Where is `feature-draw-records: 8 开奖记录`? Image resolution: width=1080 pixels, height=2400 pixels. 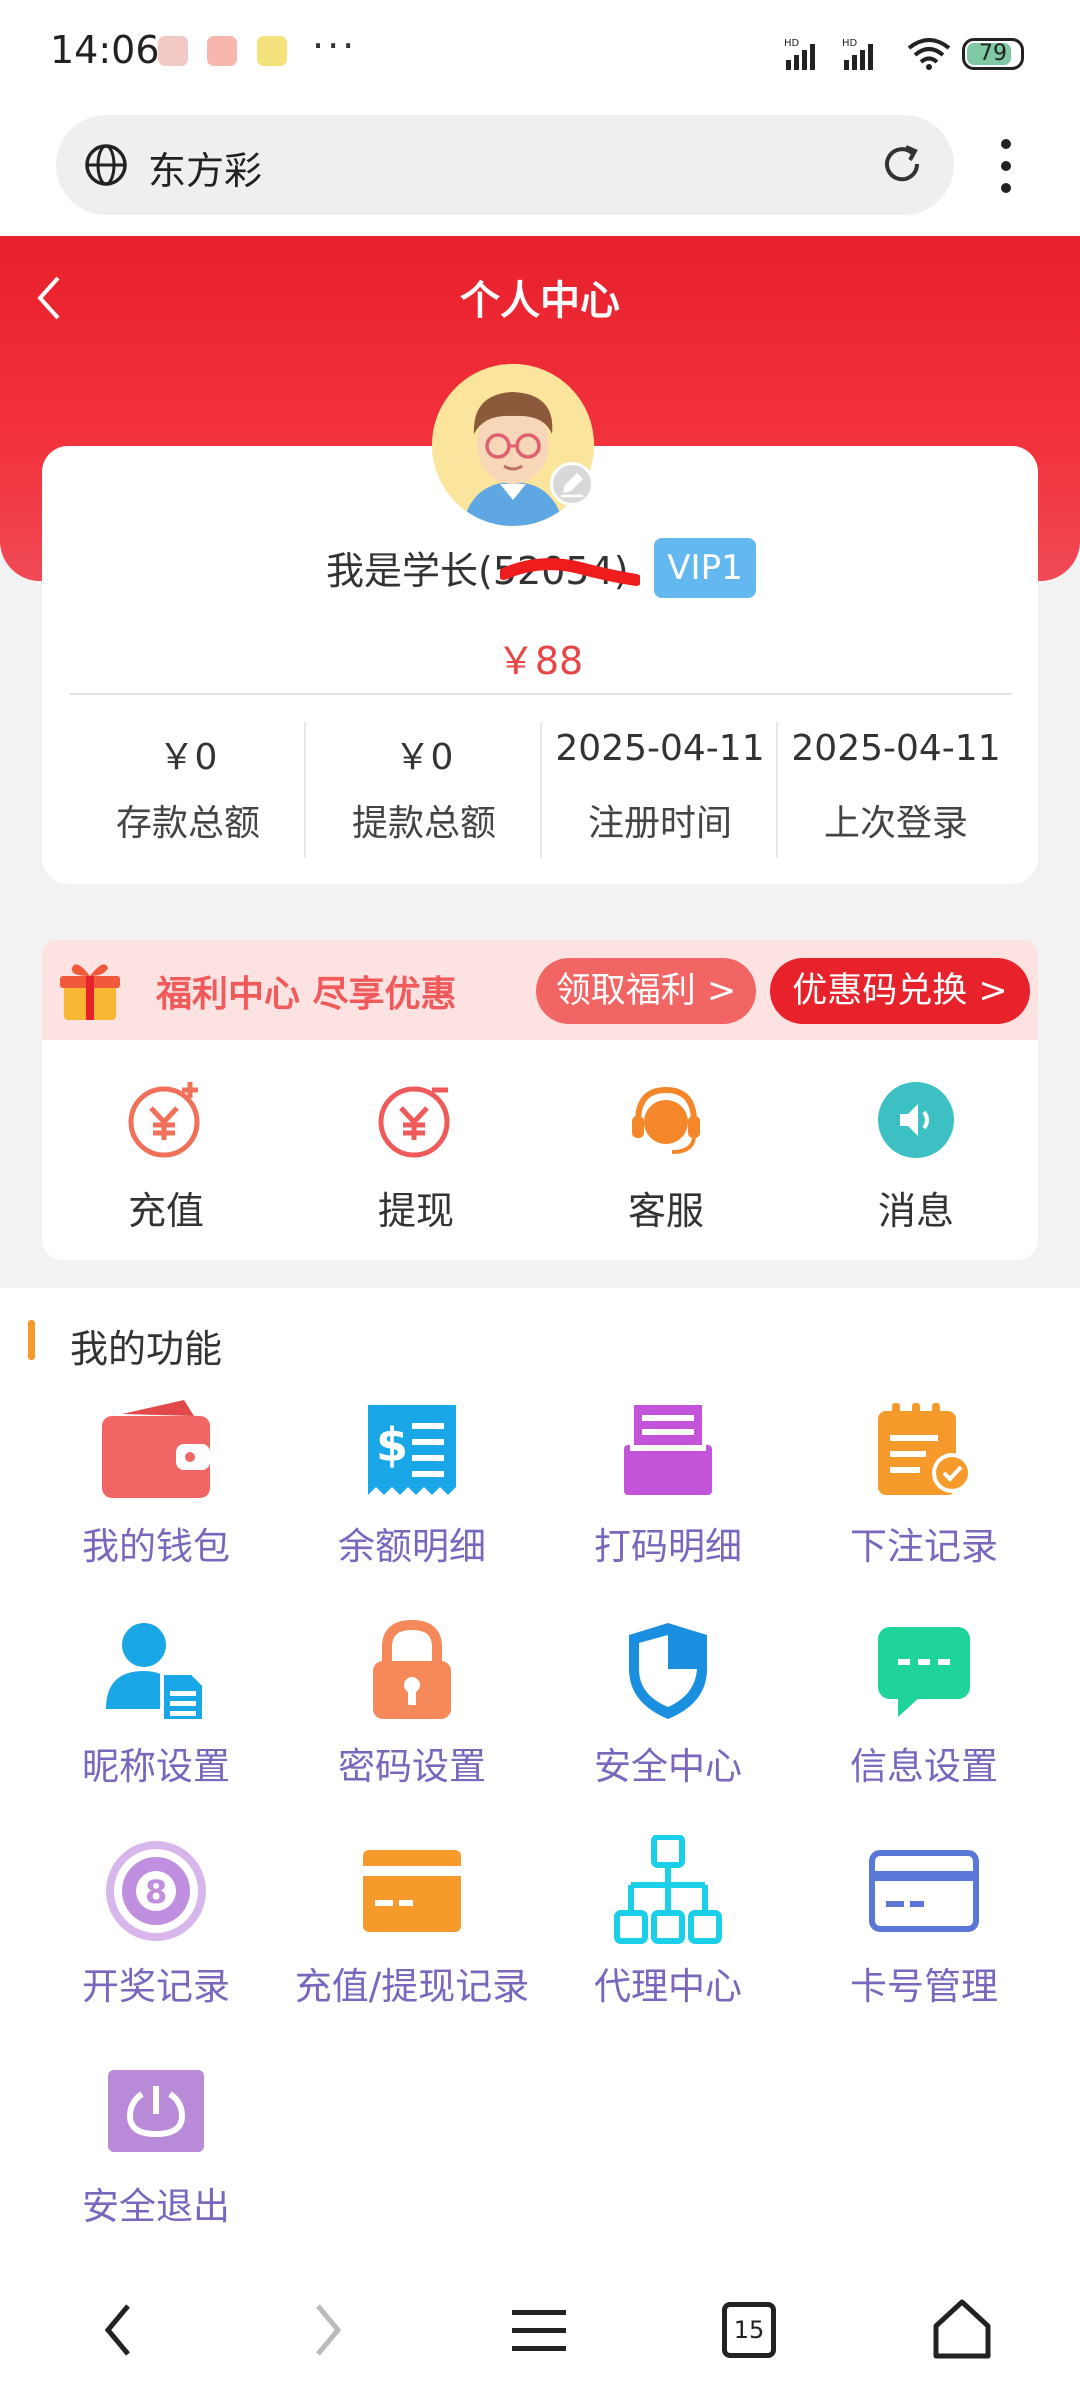 feature-draw-records: 8 开奖记录 is located at coordinates (156, 1923).